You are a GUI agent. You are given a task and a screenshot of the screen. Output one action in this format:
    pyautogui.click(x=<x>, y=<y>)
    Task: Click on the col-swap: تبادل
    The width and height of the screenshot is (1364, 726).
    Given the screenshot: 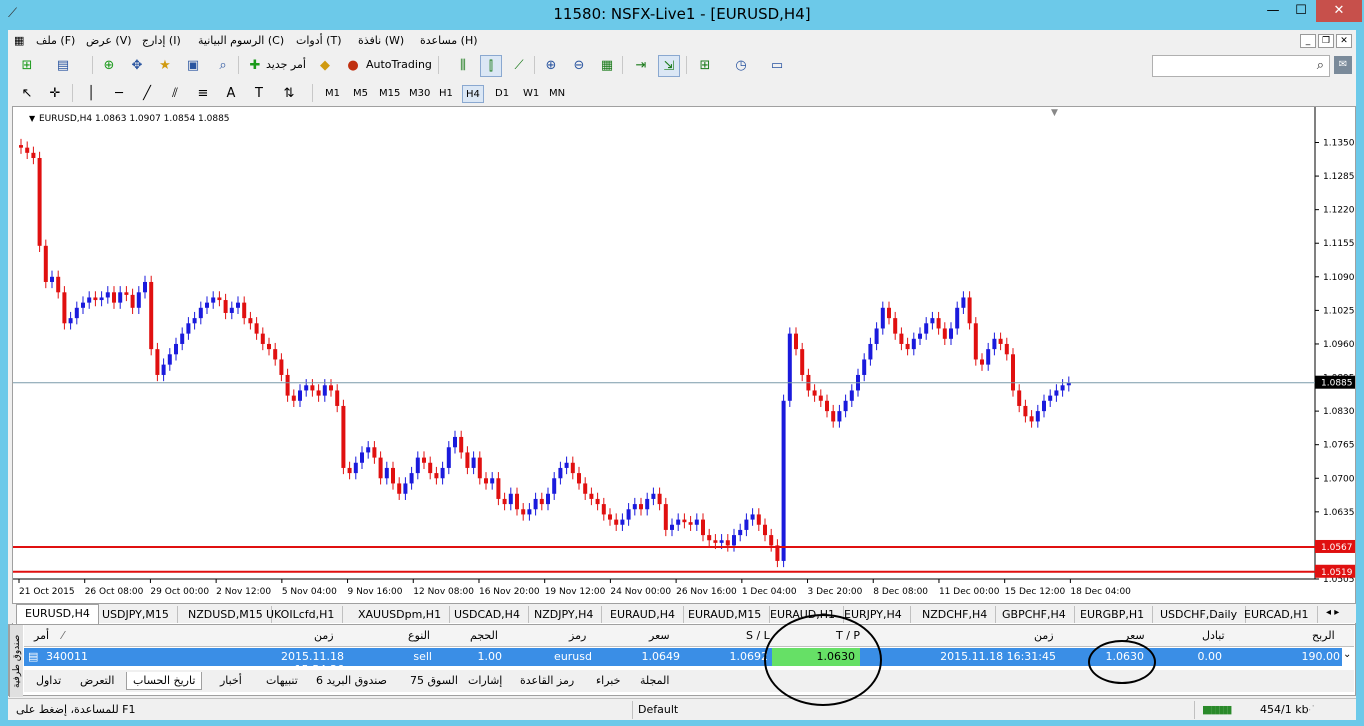 What is the action you would take?
    pyautogui.click(x=1213, y=635)
    